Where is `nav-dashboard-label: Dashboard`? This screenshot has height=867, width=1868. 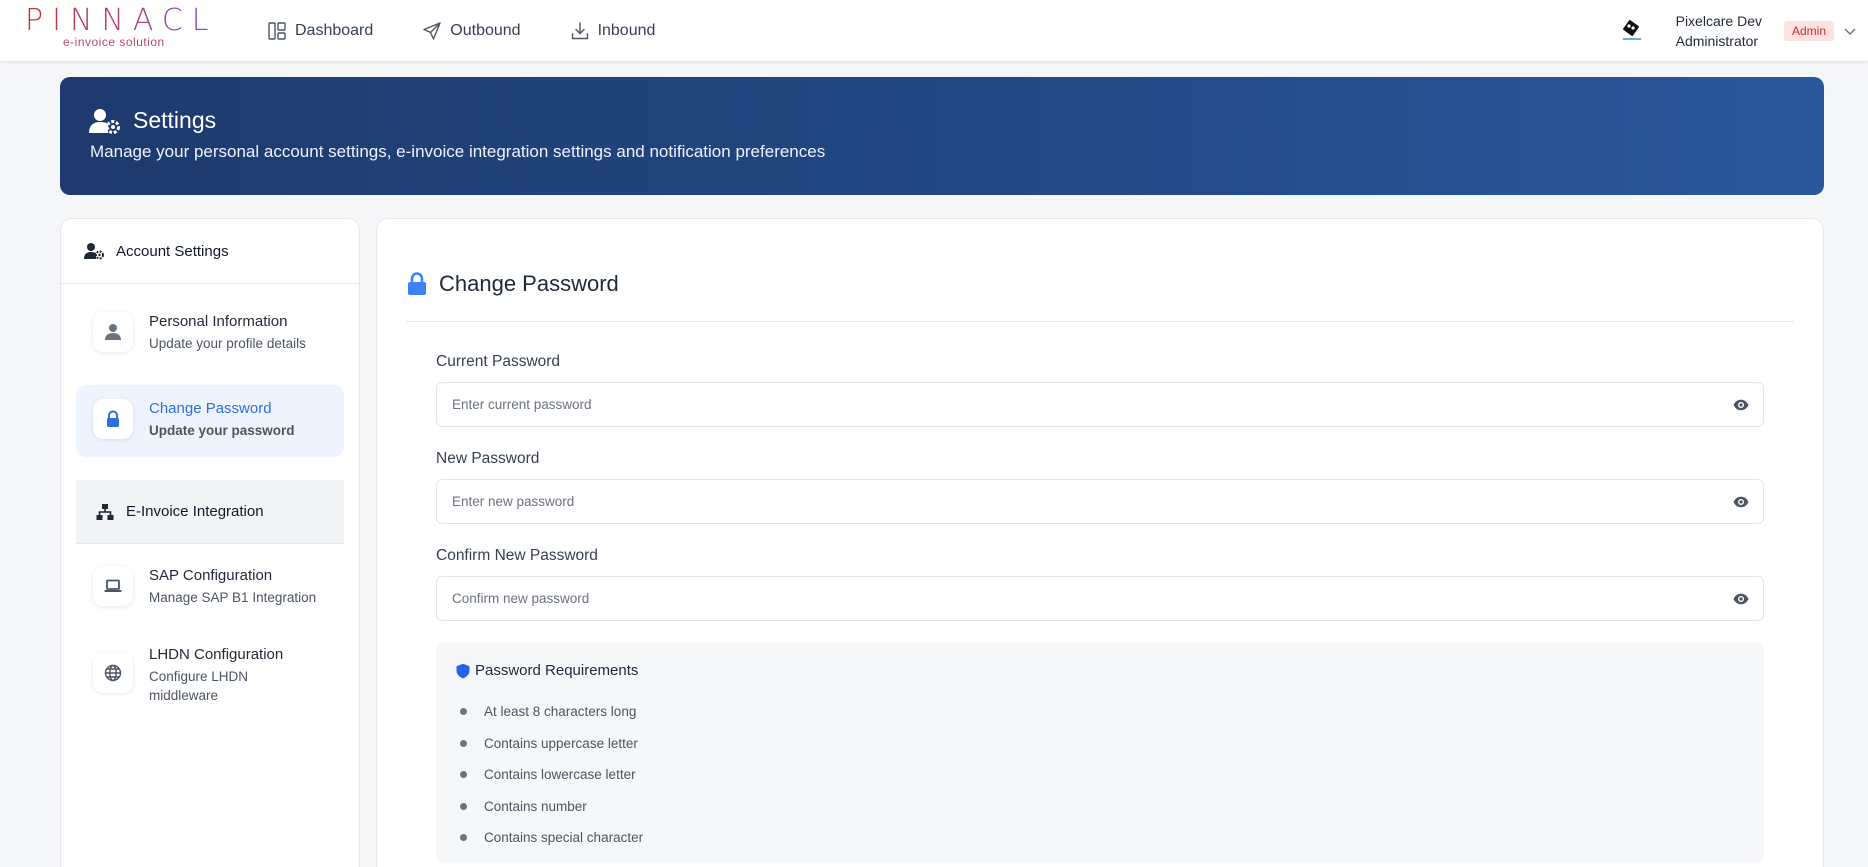 nav-dashboard-label: Dashboard is located at coordinates (334, 30).